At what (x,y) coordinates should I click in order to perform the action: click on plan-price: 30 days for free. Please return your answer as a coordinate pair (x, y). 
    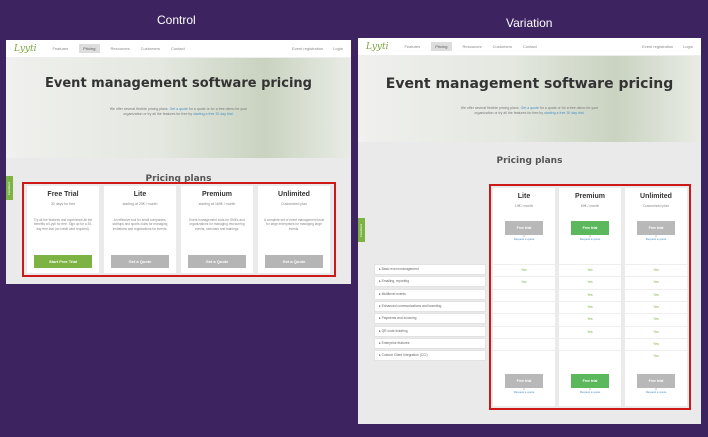
    Looking at the image, I should click on (63, 204).